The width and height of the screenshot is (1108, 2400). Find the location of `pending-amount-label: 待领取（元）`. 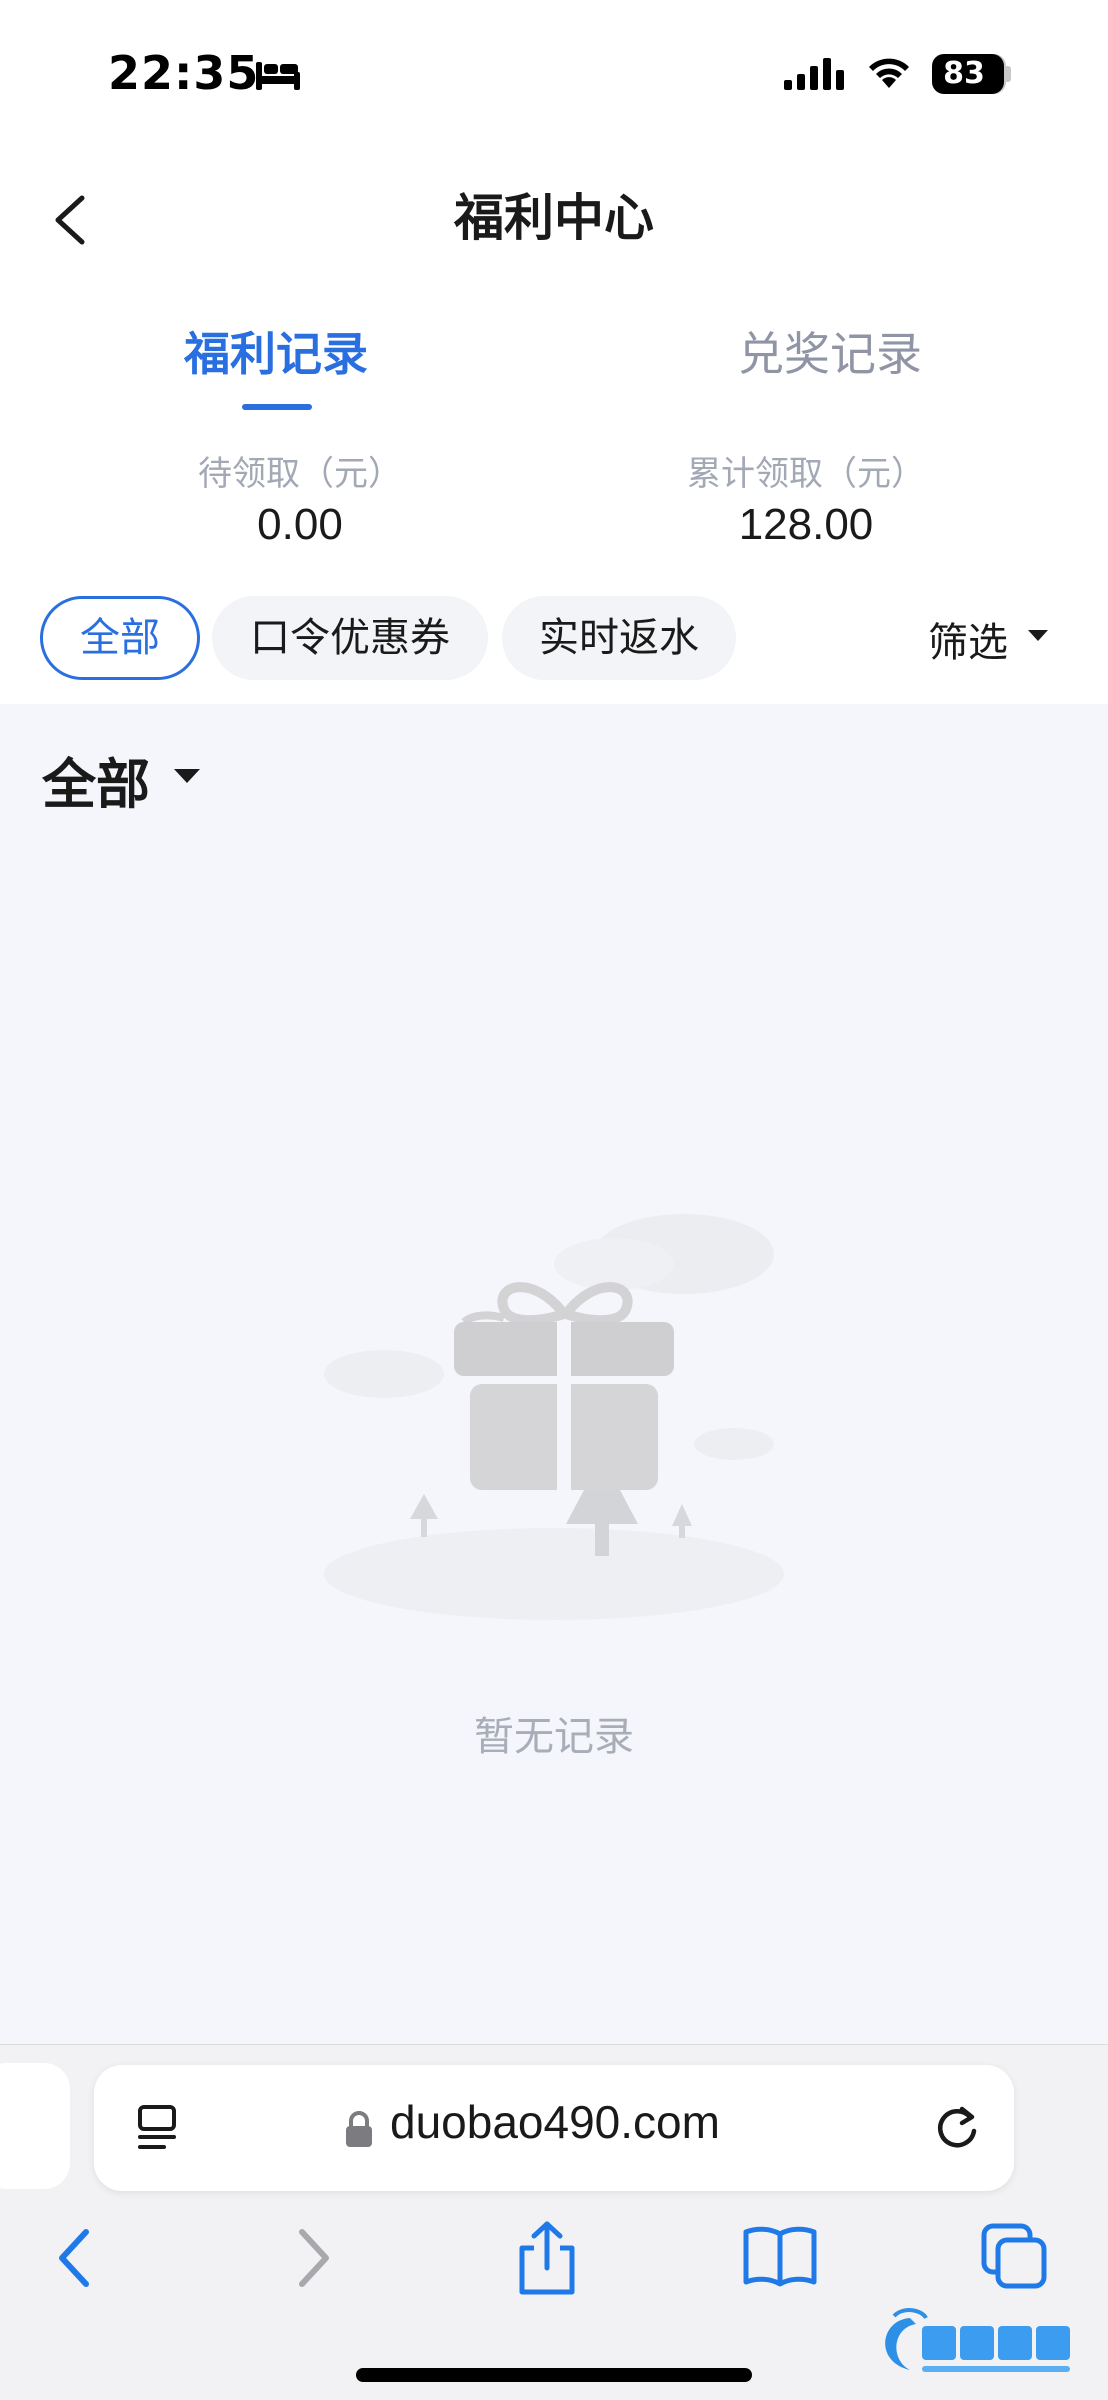

pending-amount-label: 待领取（元） is located at coordinates (300, 474).